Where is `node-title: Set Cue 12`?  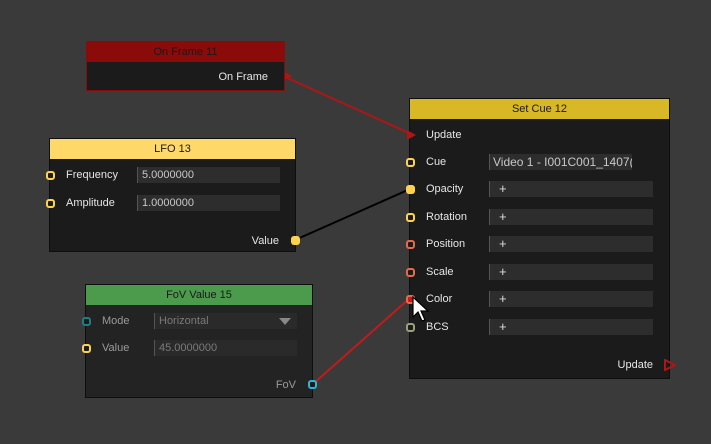 node-title: Set Cue 12 is located at coordinates (539, 109).